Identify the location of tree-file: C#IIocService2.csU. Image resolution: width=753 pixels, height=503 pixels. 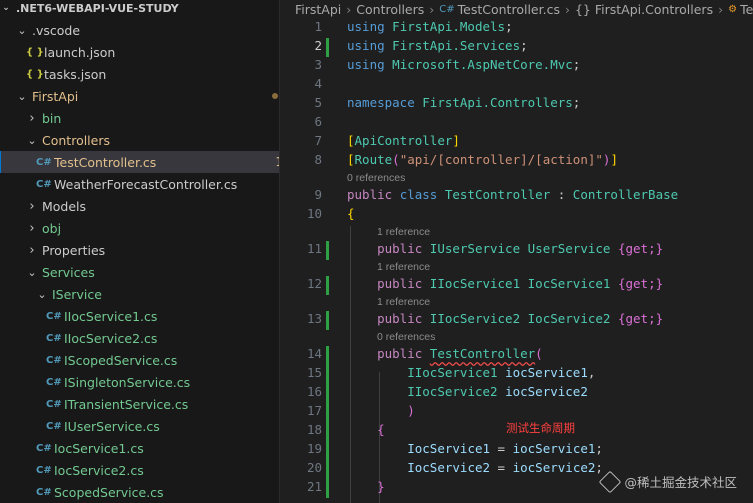
(139, 338).